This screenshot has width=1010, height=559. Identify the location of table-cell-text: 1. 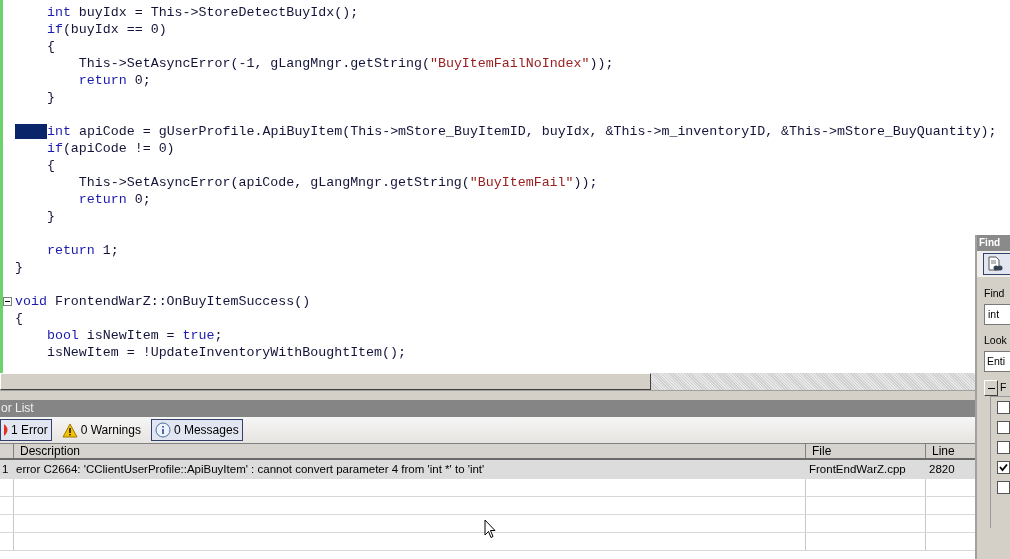
(5, 469).